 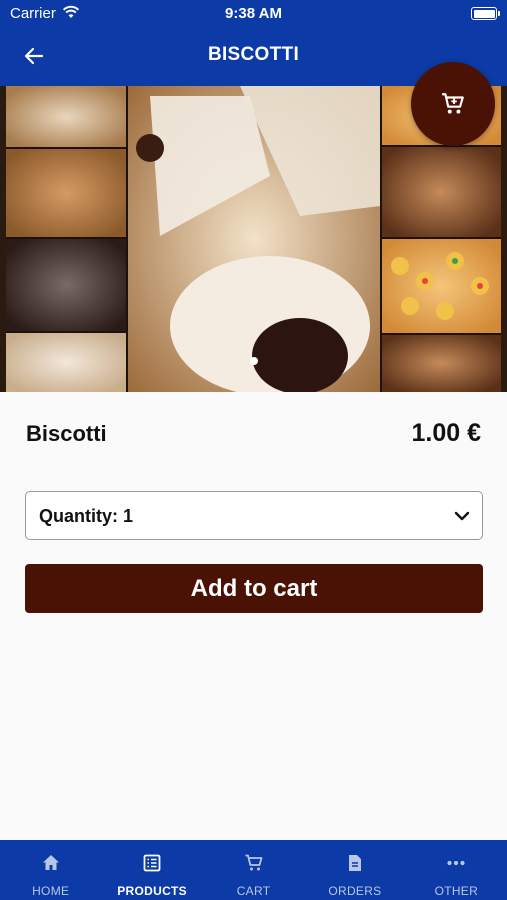 I want to click on status-bar: Carrier 9:38 AM, so click(x=253, y=14).